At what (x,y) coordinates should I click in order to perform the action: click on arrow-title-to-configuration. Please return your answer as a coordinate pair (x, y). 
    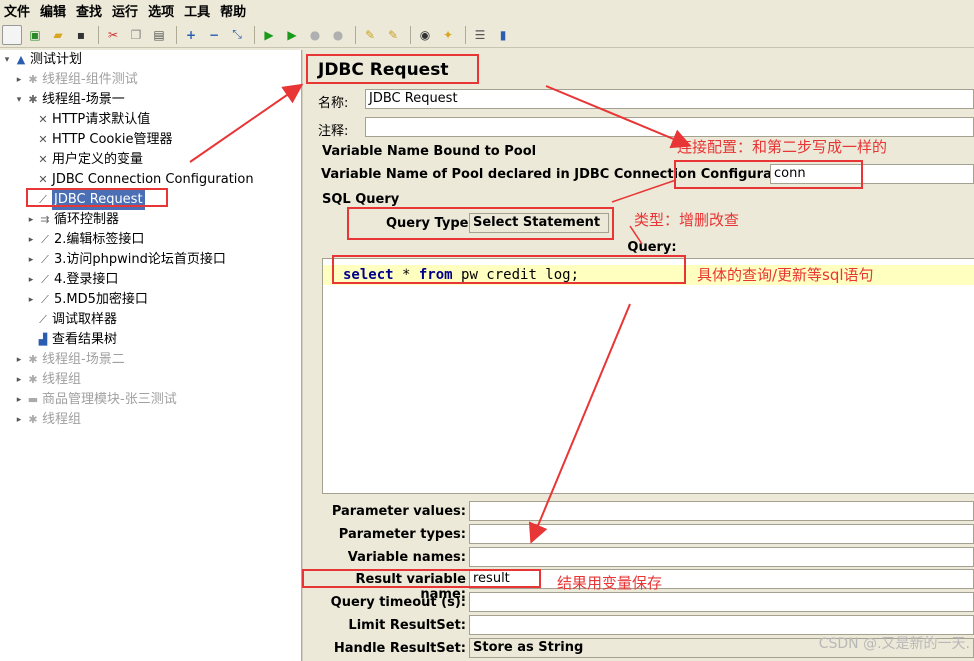
    Looking at the image, I should click on (618, 117).